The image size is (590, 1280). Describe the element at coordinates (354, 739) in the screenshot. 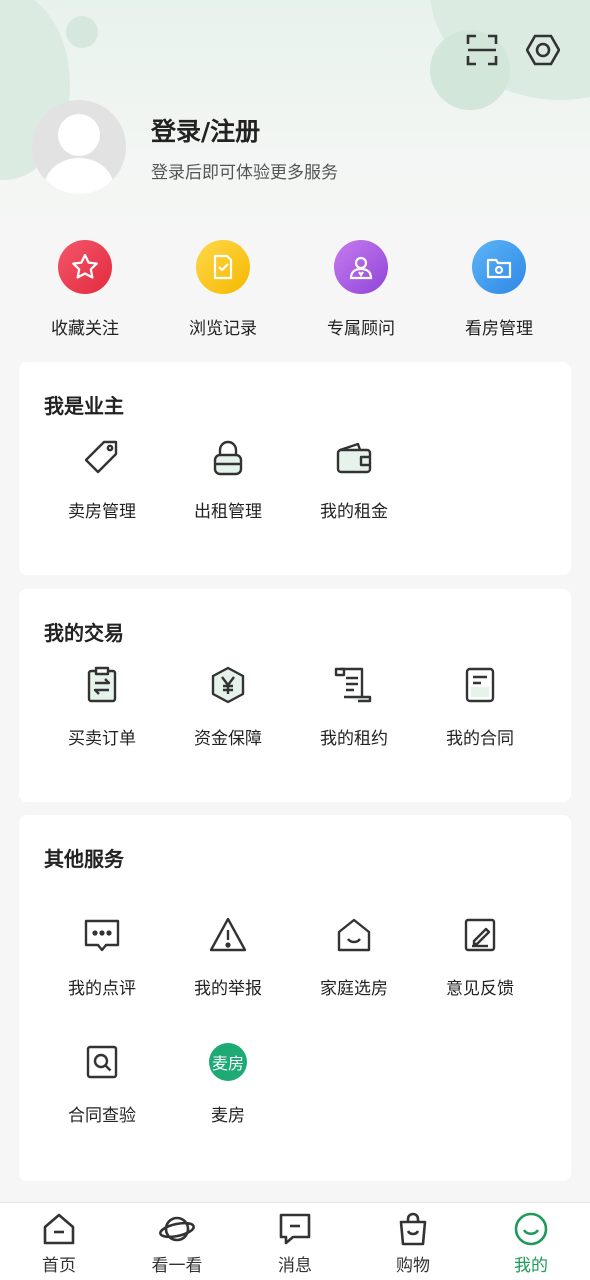

I see `item-label: 我的租约` at that location.